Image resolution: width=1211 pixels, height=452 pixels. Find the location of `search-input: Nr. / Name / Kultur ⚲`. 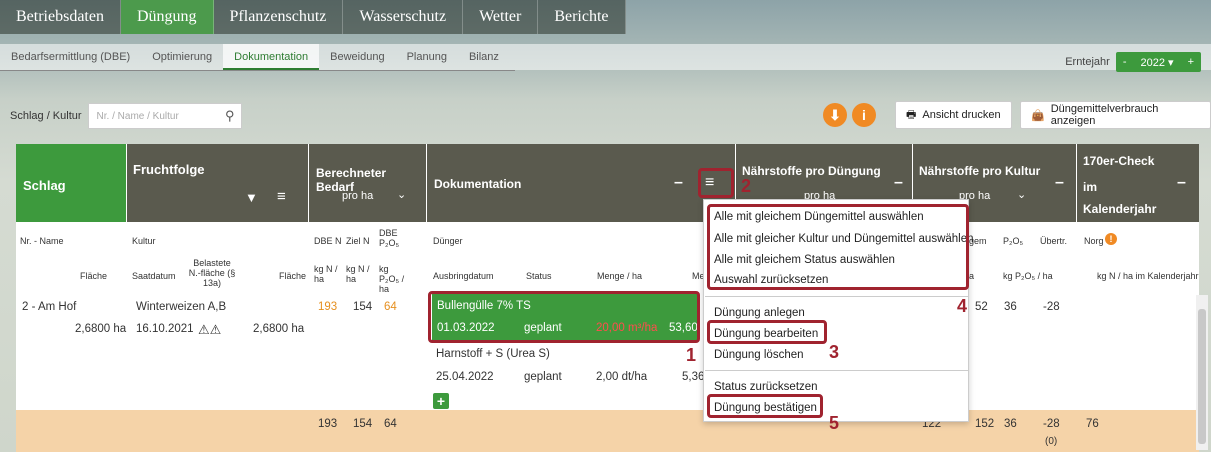

search-input: Nr. / Name / Kultur ⚲ is located at coordinates (164, 116).